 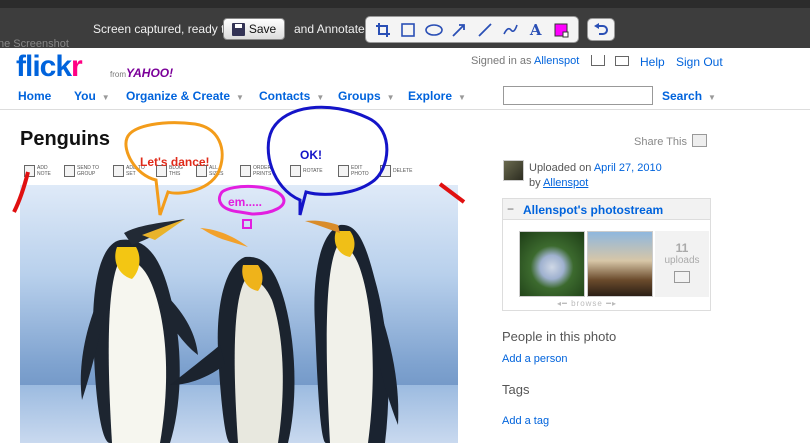 I want to click on nav-explore: Explore ▼, so click(x=437, y=96).